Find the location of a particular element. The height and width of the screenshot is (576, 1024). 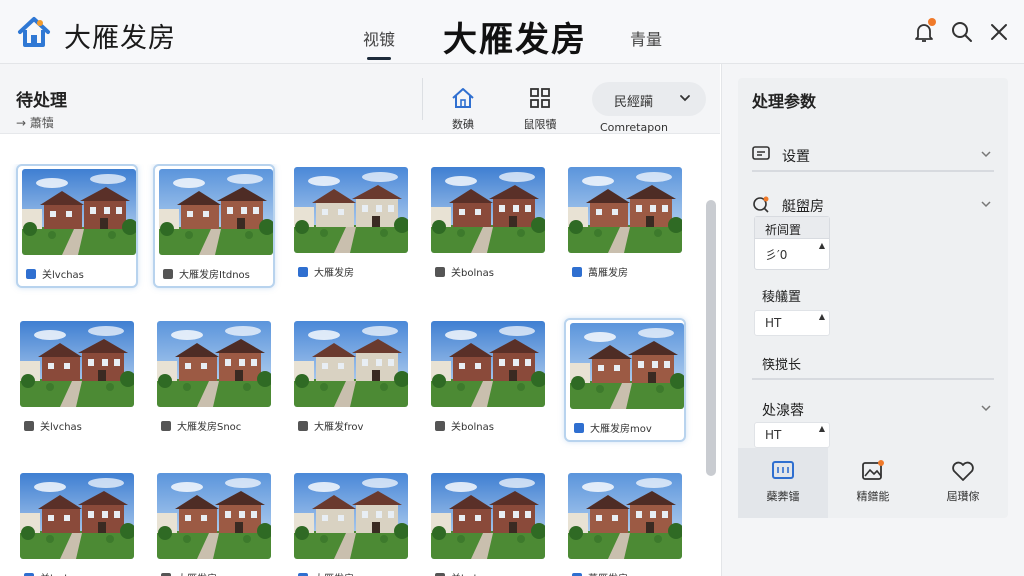

section-process: 处湶蓉 is located at coordinates (873, 407).